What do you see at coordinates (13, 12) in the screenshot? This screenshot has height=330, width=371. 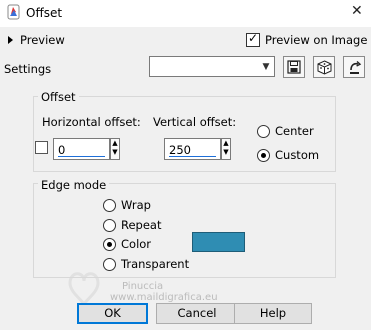 I see `app-icon` at bounding box center [13, 12].